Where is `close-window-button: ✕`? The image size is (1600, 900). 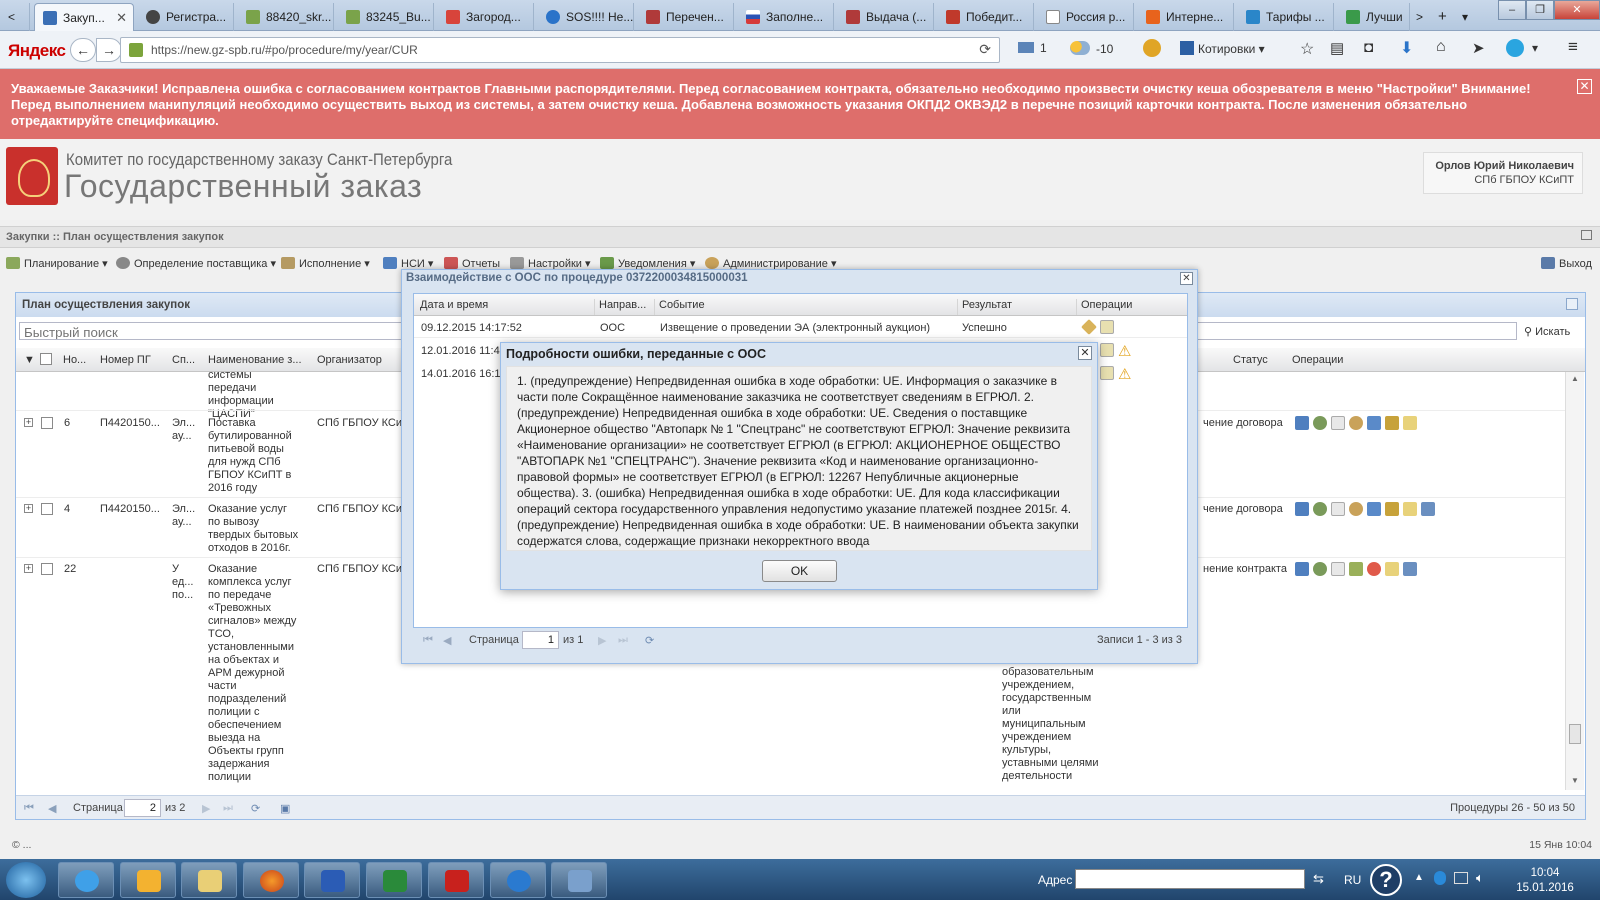
close-window-button: ✕ is located at coordinates (1577, 10).